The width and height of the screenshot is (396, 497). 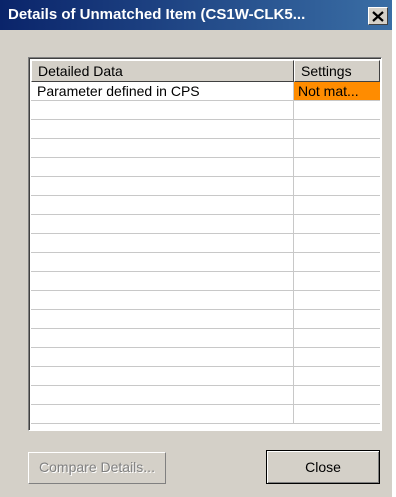 I want to click on close-button: Close, so click(x=323, y=467).